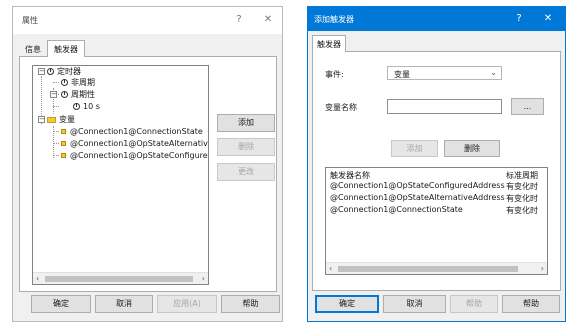 The image size is (574, 329). What do you see at coordinates (493, 72) in the screenshot?
I see `chevron-down-icon: ⌄` at bounding box center [493, 72].